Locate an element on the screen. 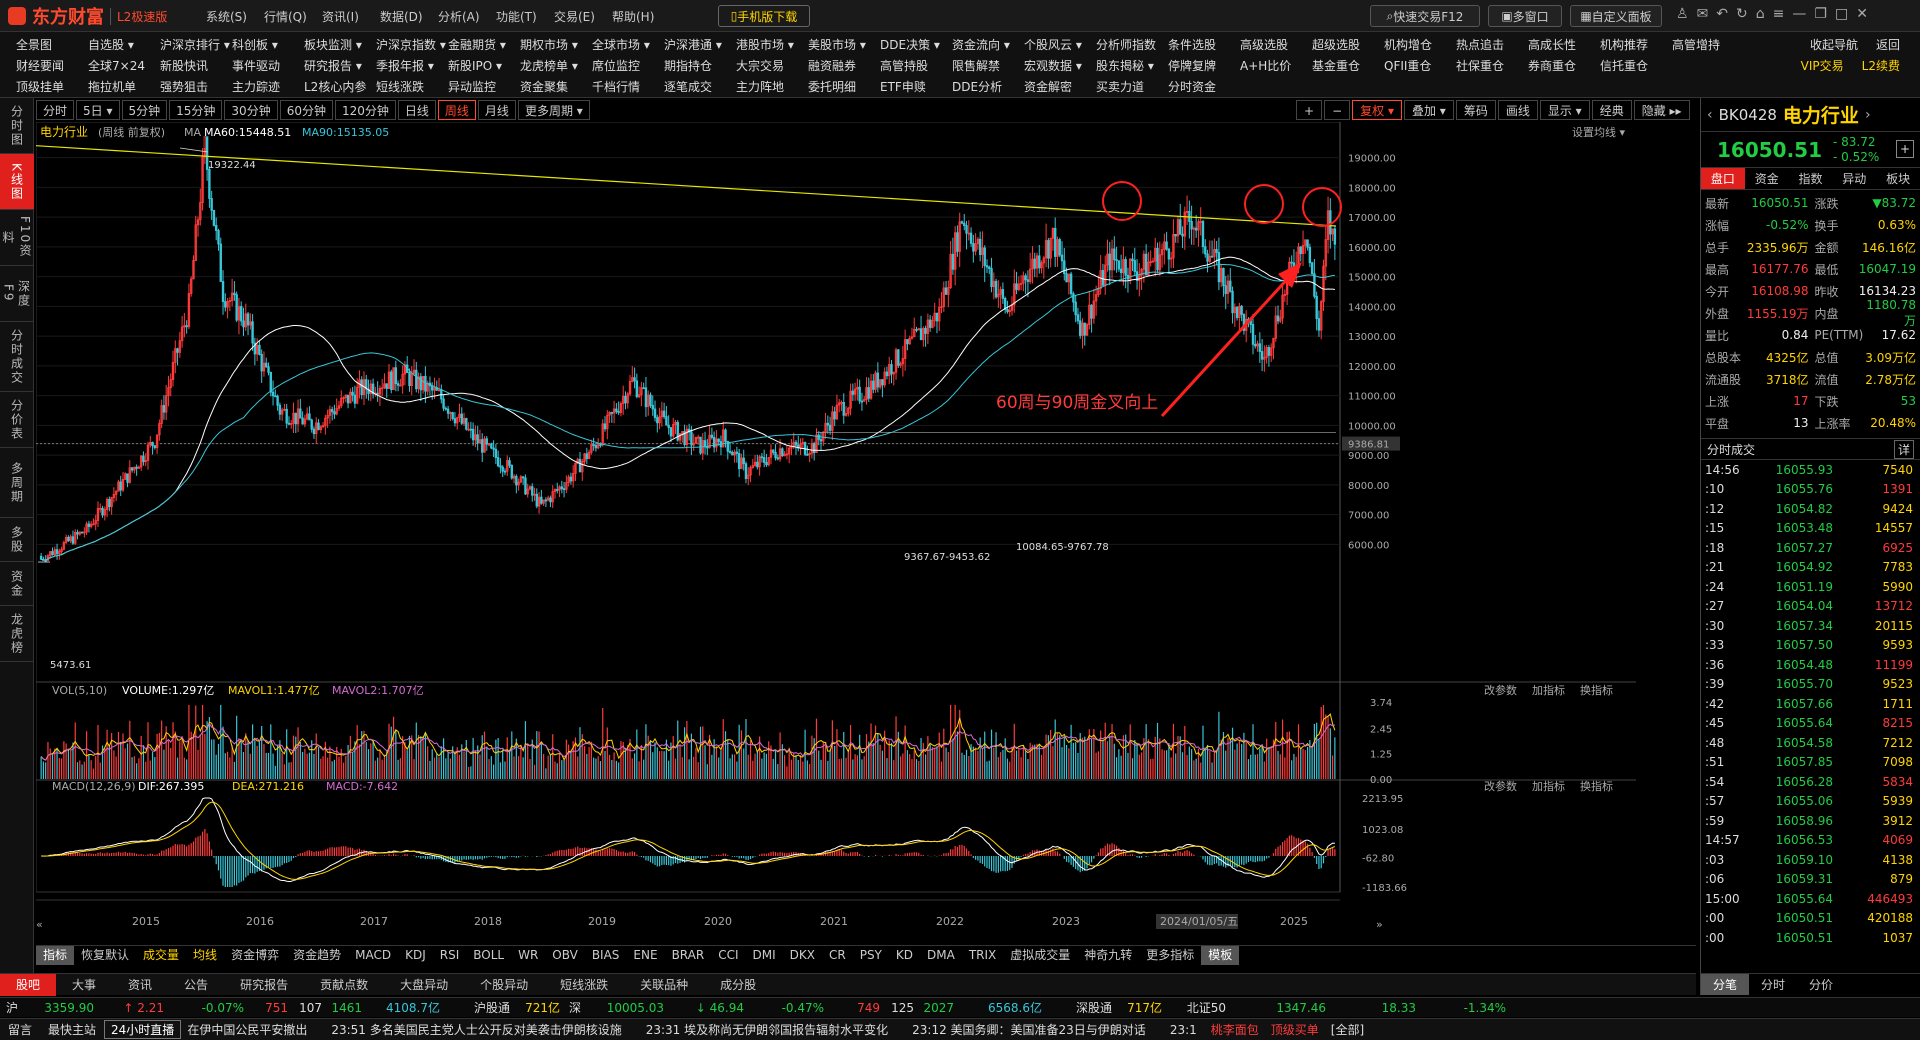 Image resolution: width=1920 pixels, height=1040 pixels. period-4: 30分钟 is located at coordinates (251, 110).